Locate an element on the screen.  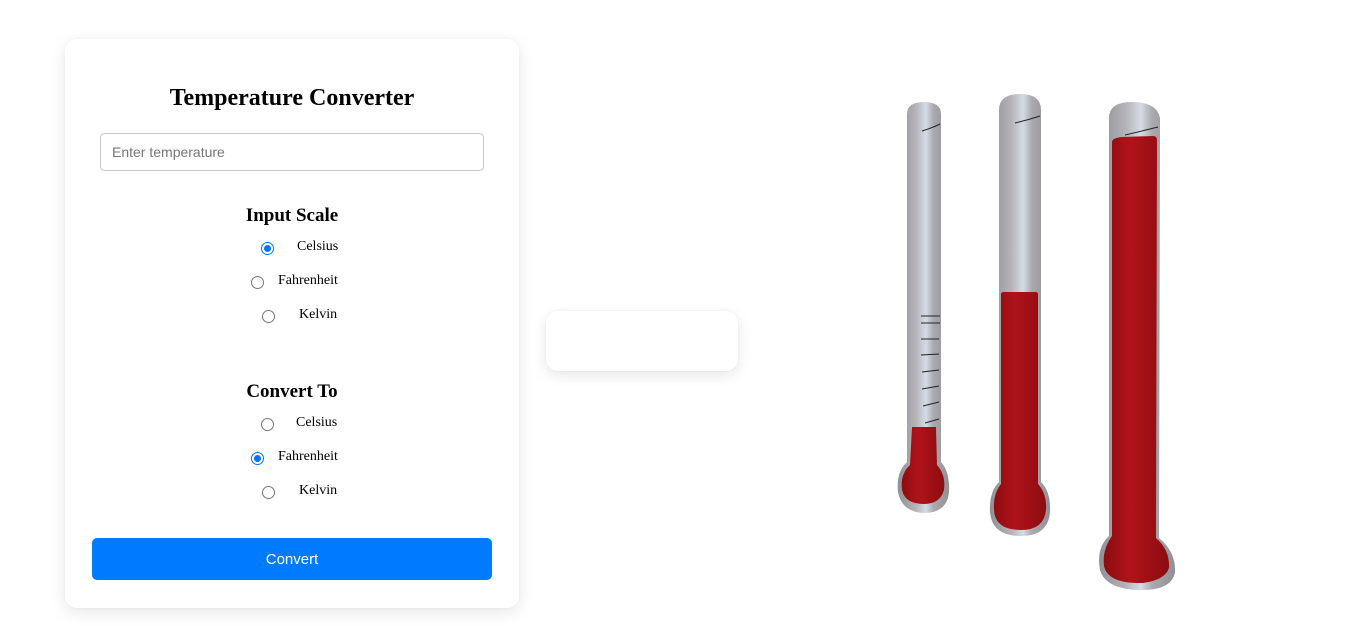
output-fahrenheit-radio is located at coordinates (257, 458).